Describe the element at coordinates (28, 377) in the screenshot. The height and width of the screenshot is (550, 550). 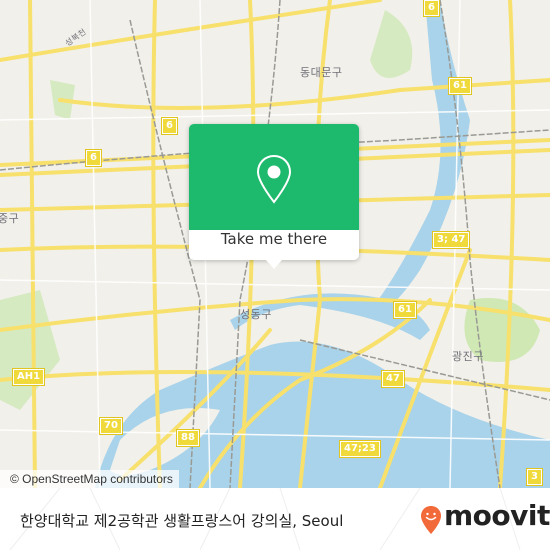
I see `route-shield: AH1` at that location.